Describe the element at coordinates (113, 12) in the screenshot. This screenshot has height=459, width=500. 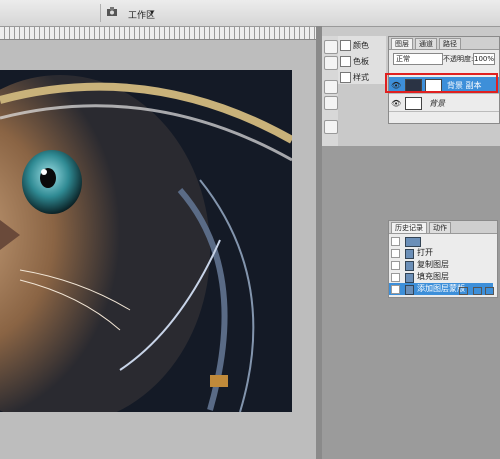
I see `workspace-icon` at that location.